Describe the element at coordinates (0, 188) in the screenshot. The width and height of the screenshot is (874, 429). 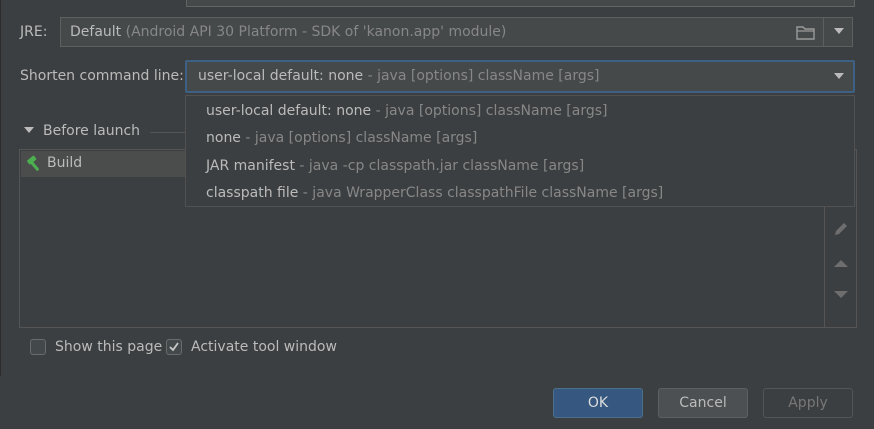
I see `window-edge` at that location.